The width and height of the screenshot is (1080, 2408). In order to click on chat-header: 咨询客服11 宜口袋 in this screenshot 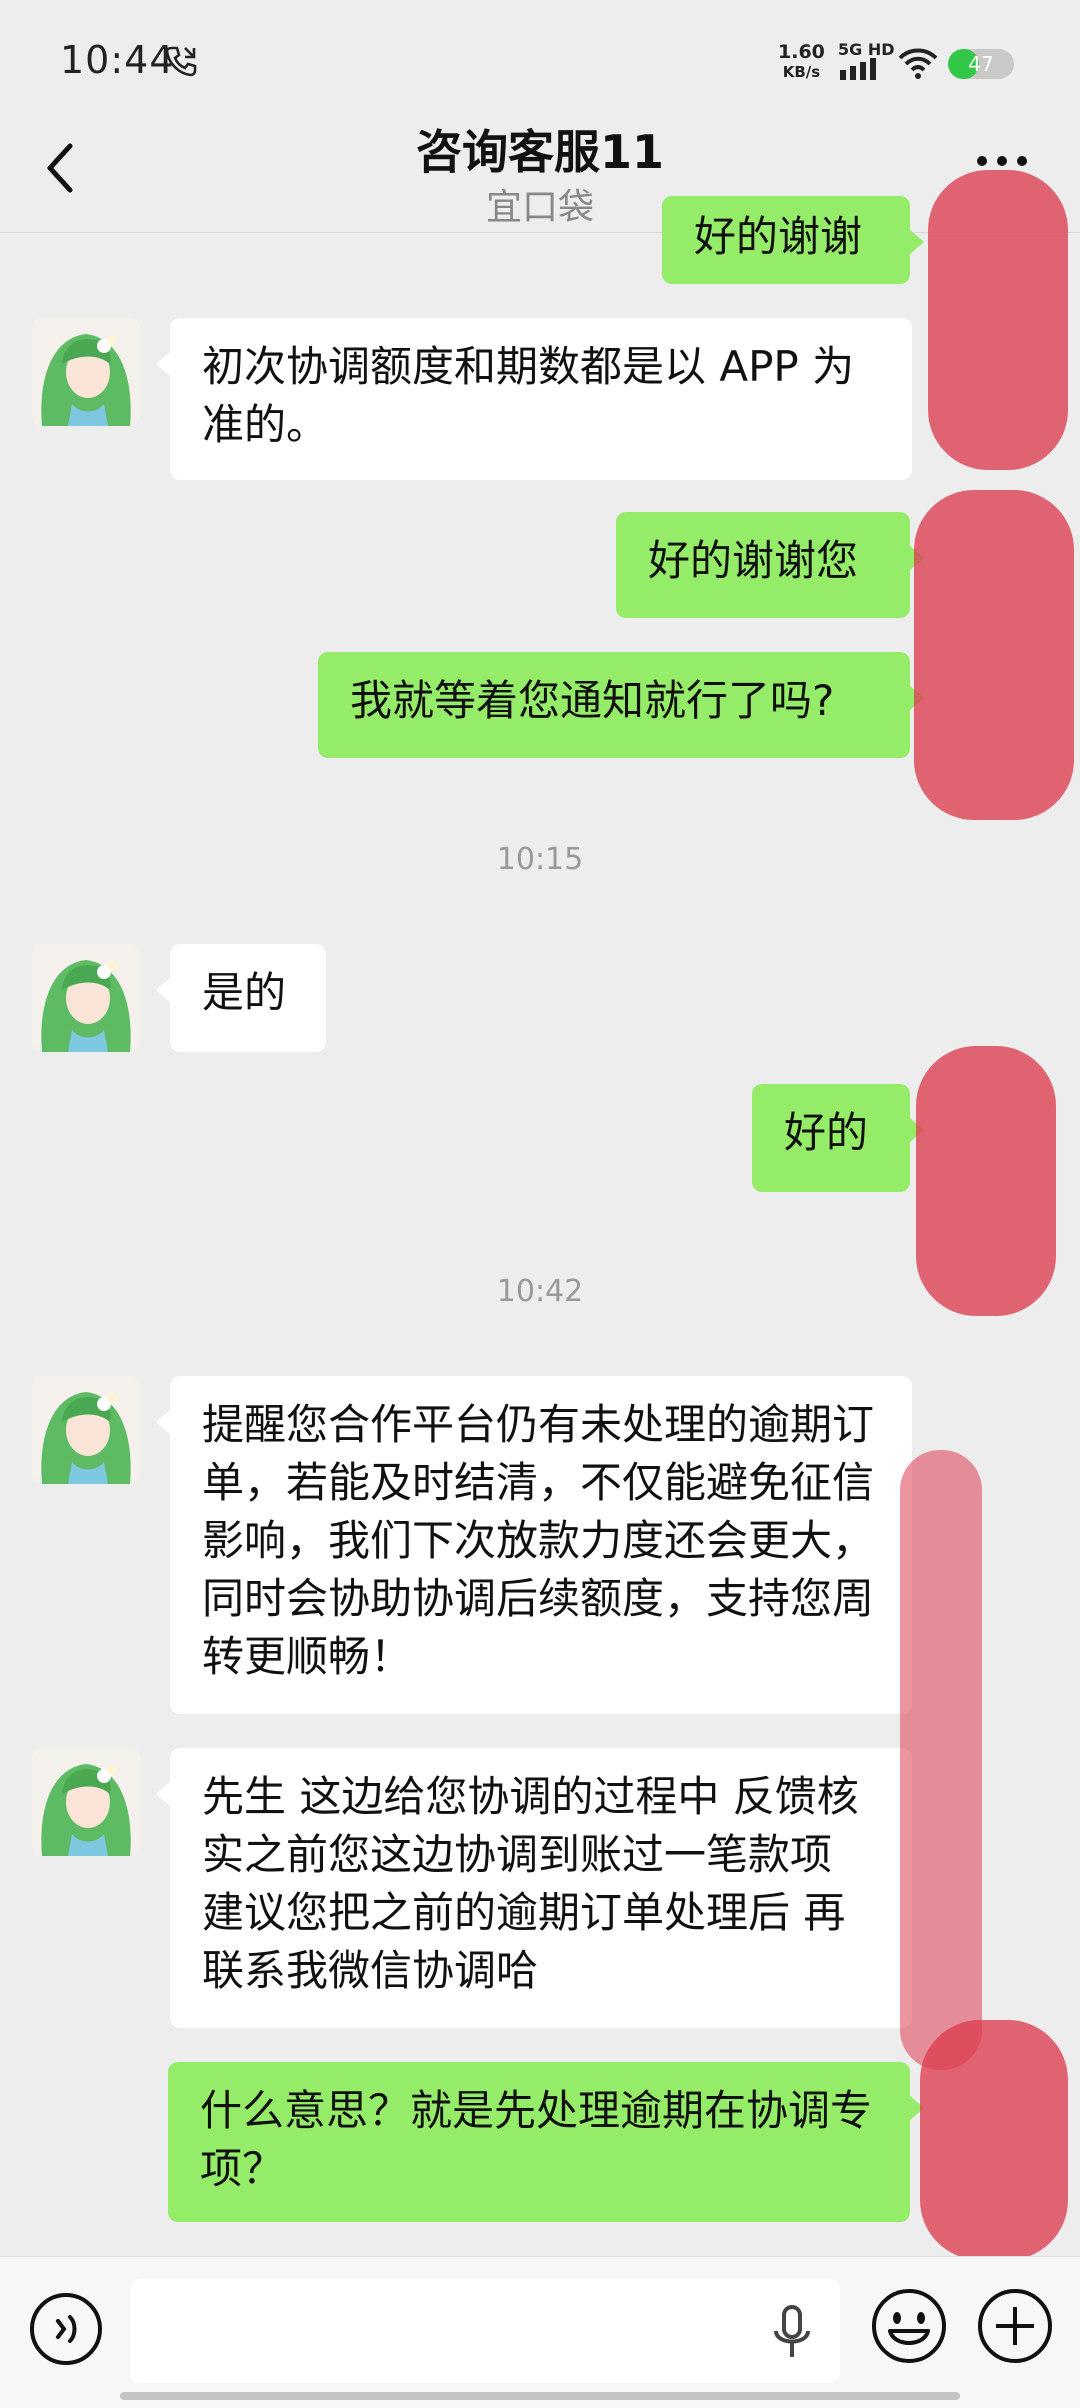, I will do `click(540, 171)`.